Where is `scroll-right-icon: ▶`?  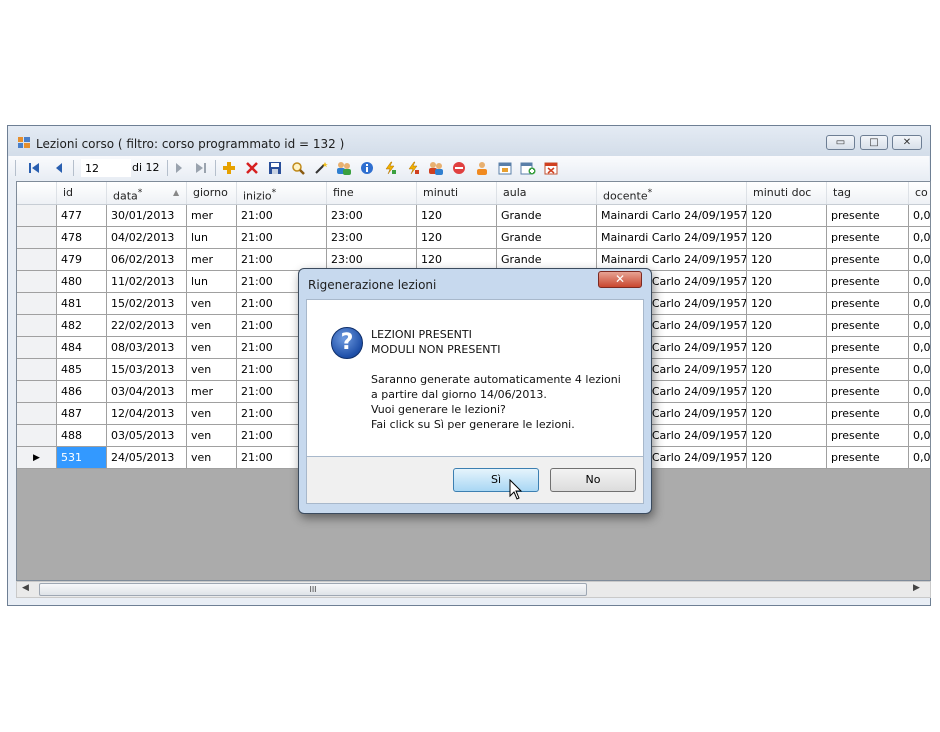
scroll-right-icon: ▶ is located at coordinates (916, 588).